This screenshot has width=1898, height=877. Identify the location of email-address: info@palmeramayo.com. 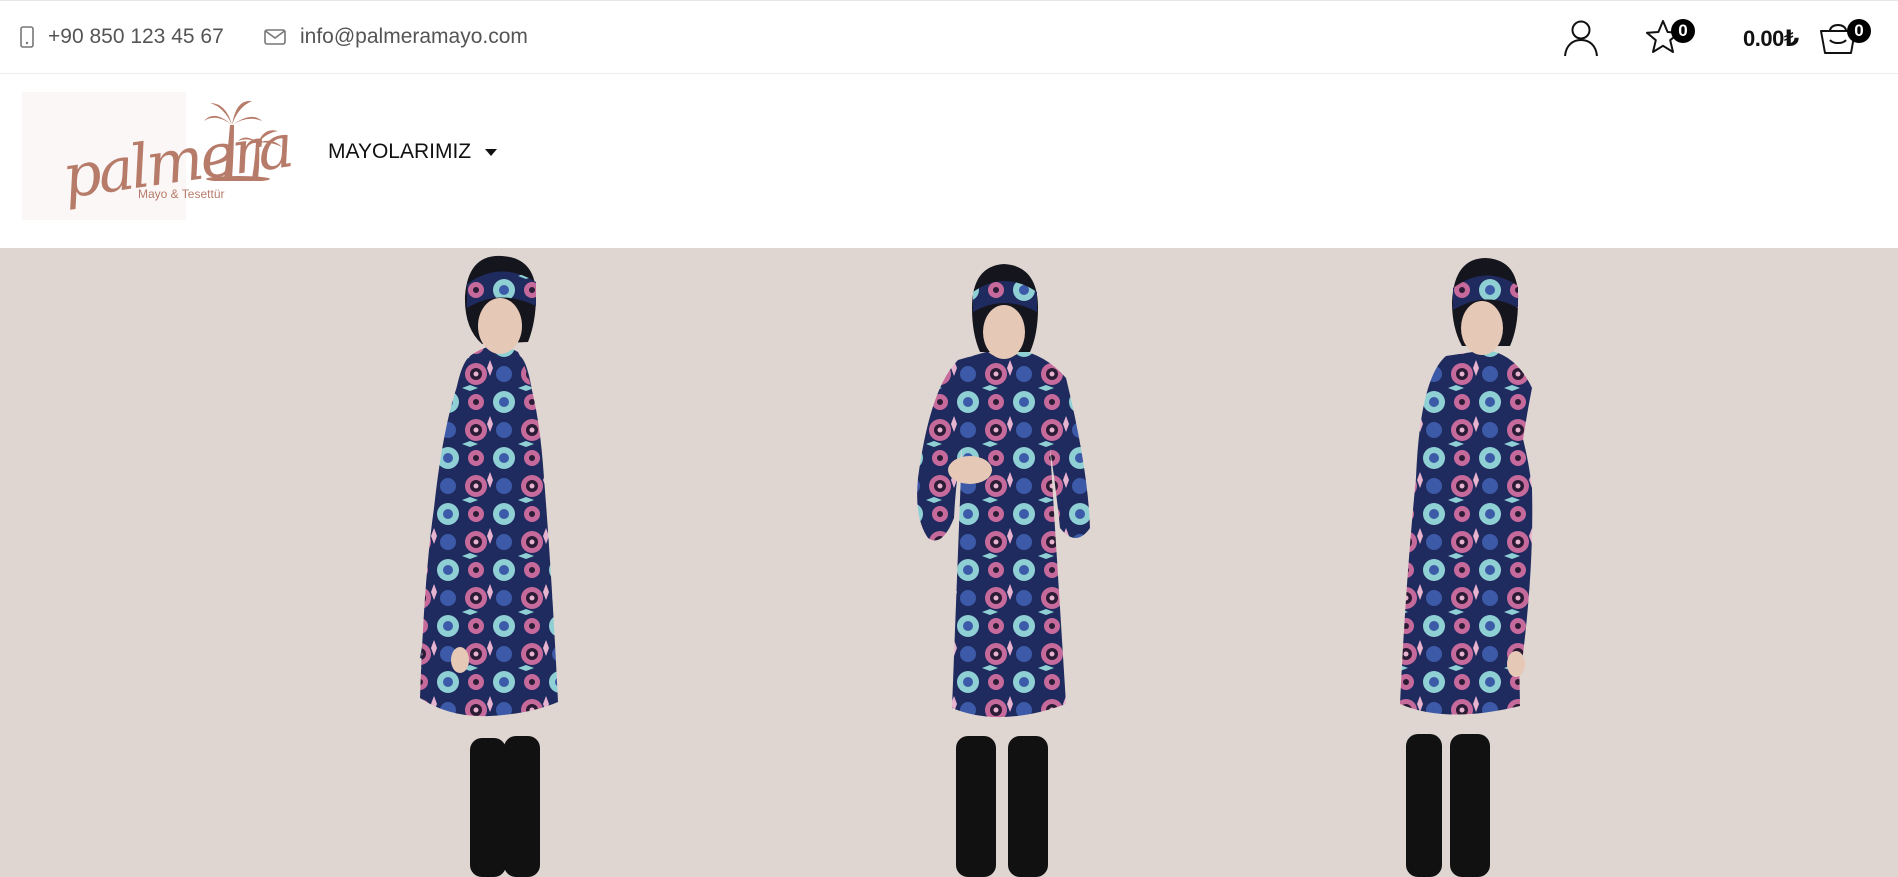
(414, 36).